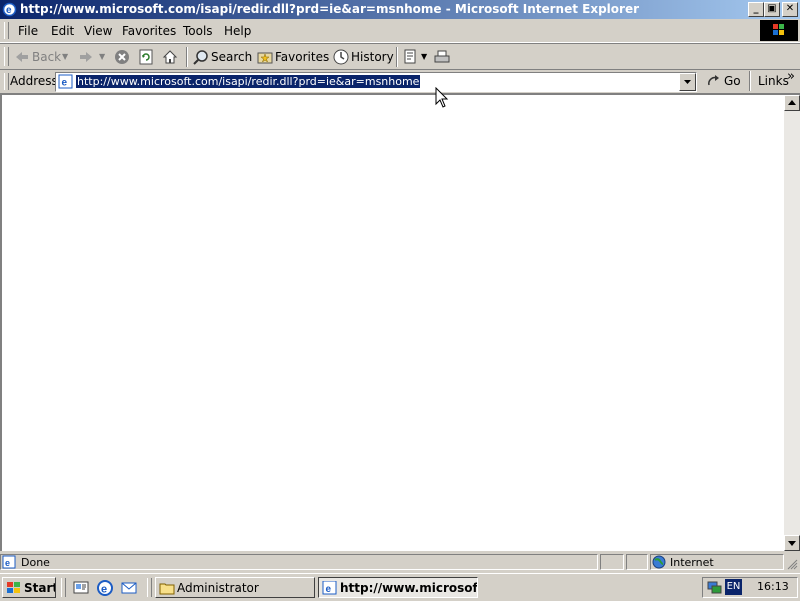 This screenshot has width=800, height=601. I want to click on close-button: ✕, so click(790, 9).